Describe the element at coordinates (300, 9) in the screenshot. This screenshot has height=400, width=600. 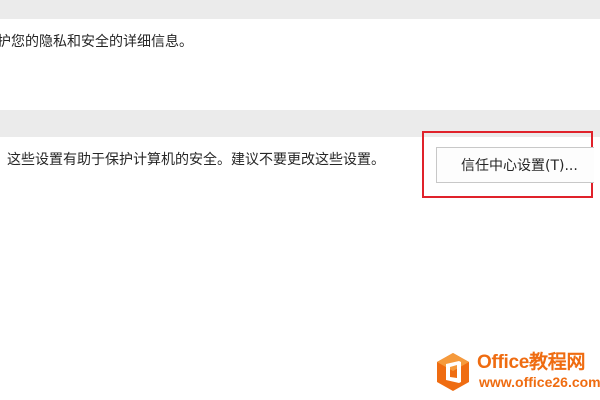
I see `section-header-band-top` at that location.